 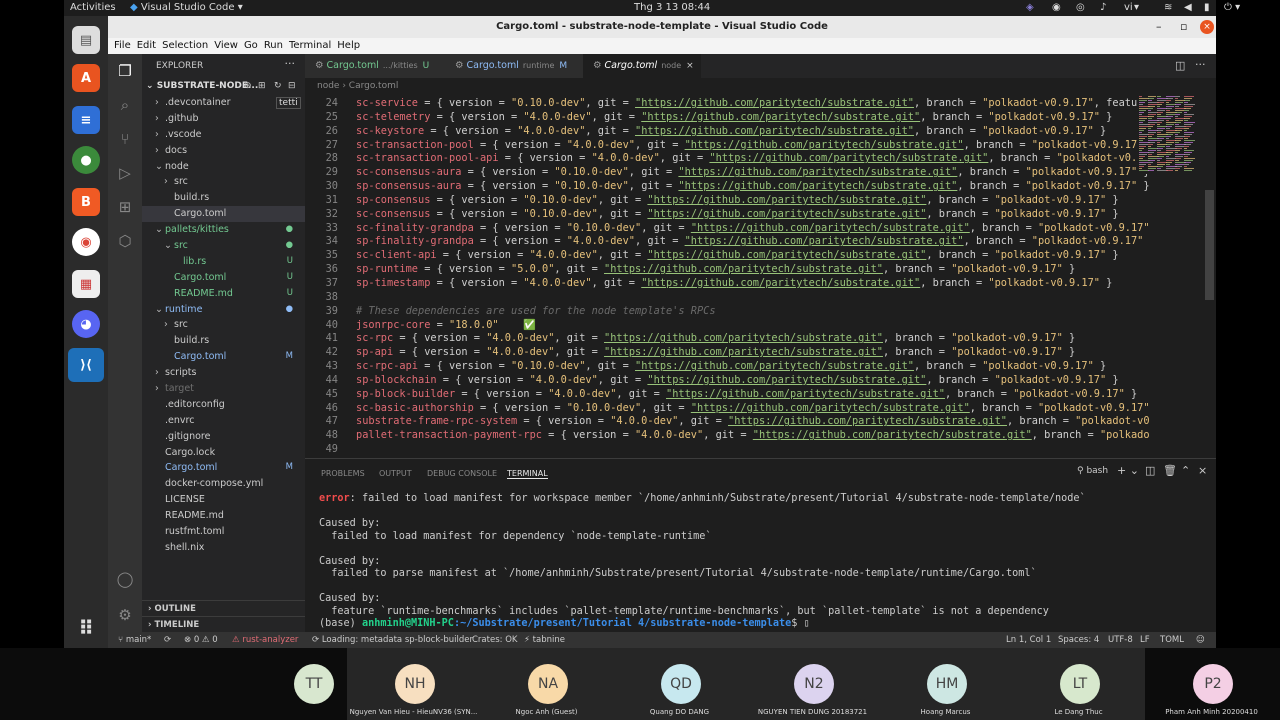 What do you see at coordinates (273, 46) in the screenshot?
I see `menu-item-run: Run` at bounding box center [273, 46].